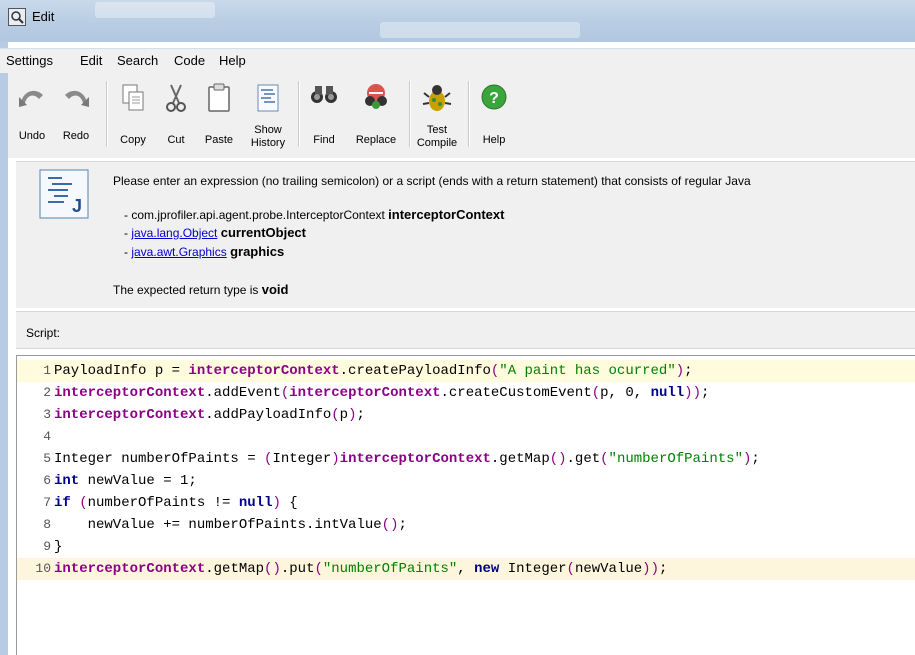 The width and height of the screenshot is (915, 655). I want to click on show-history-label-2: History, so click(268, 143).